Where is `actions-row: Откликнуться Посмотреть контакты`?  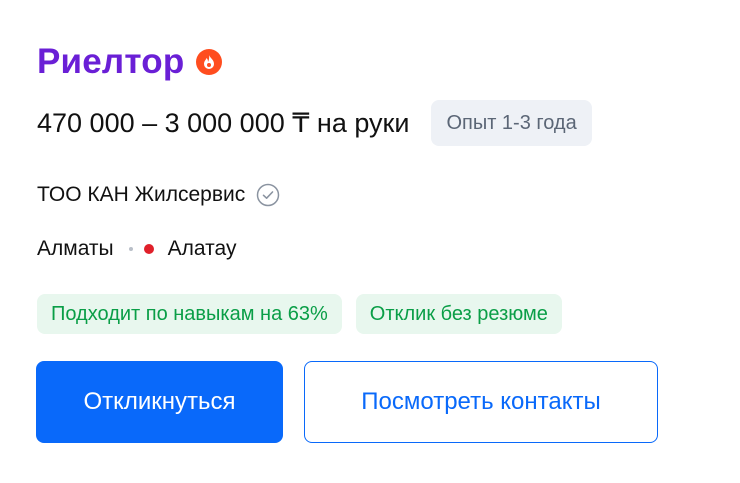 actions-row: Откликнуться Посмотреть контакты is located at coordinates (347, 402).